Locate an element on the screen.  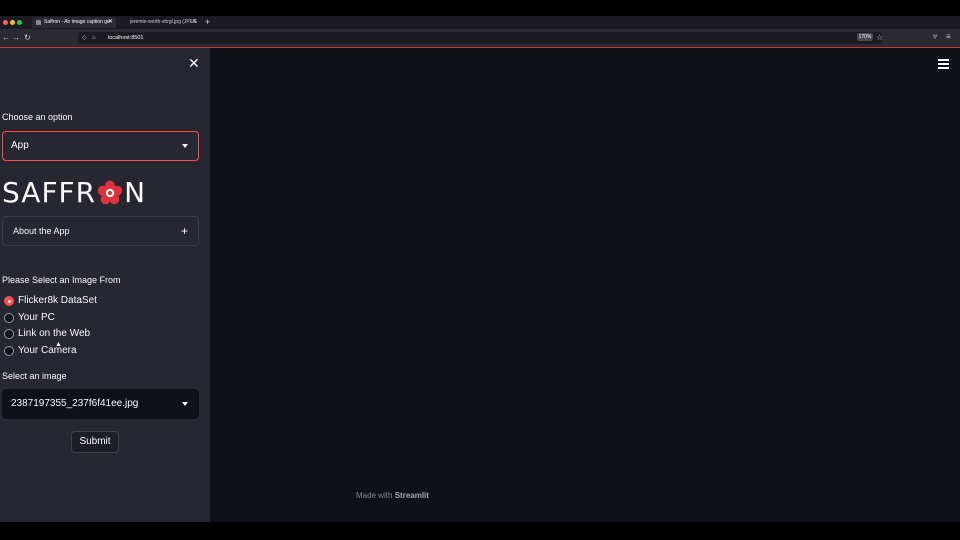
url-bar: ◇ ⌂ localhost:8501 is located at coordinates (480, 38).